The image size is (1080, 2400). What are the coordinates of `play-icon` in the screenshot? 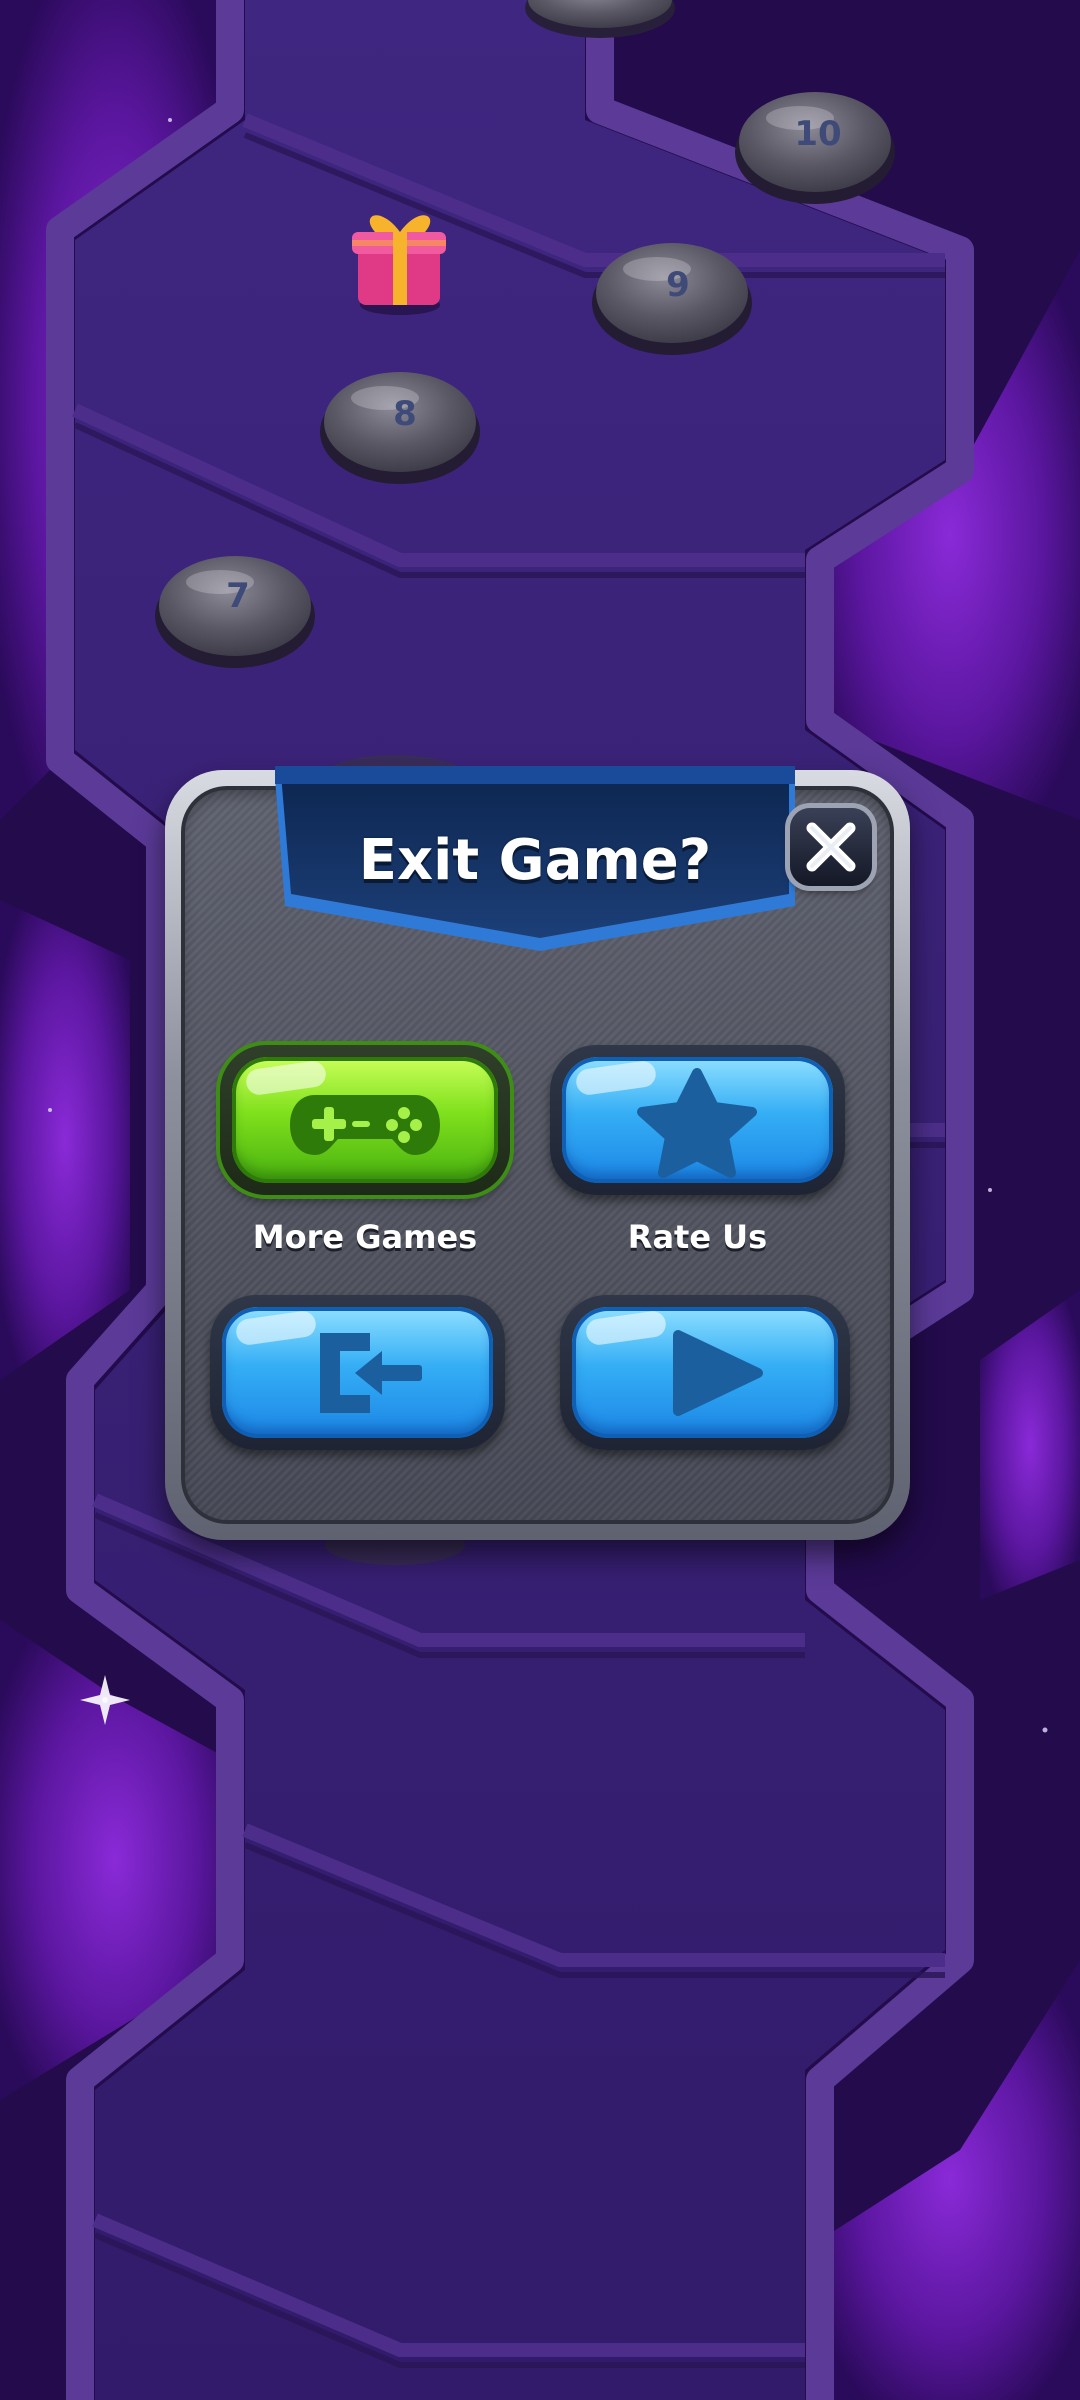 It's located at (718, 1373).